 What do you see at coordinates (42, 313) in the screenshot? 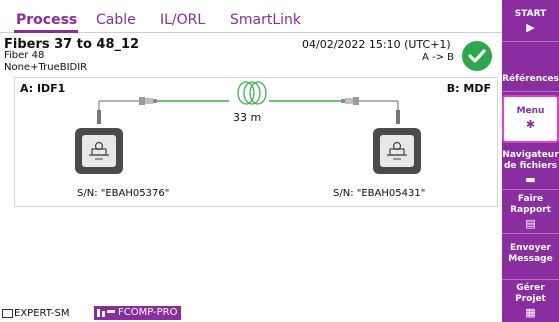
I see `expert-sm-label: EXPERT-SM` at bounding box center [42, 313].